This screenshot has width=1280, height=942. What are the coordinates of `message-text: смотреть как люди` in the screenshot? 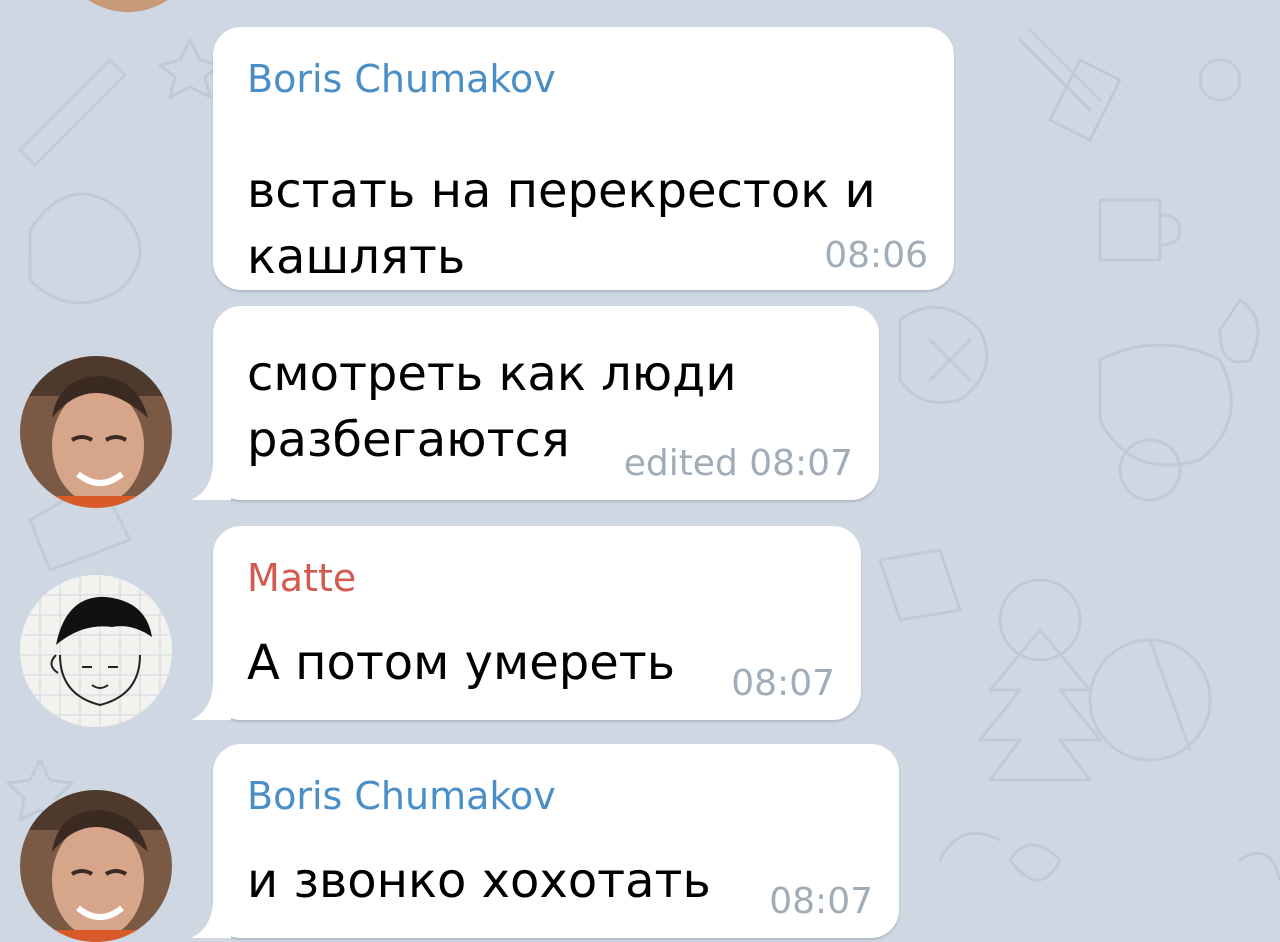 It's located at (492, 374).